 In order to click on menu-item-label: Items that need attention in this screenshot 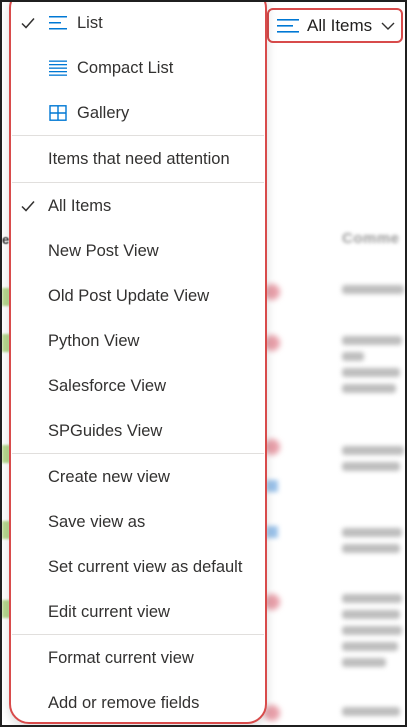, I will do `click(139, 158)`.